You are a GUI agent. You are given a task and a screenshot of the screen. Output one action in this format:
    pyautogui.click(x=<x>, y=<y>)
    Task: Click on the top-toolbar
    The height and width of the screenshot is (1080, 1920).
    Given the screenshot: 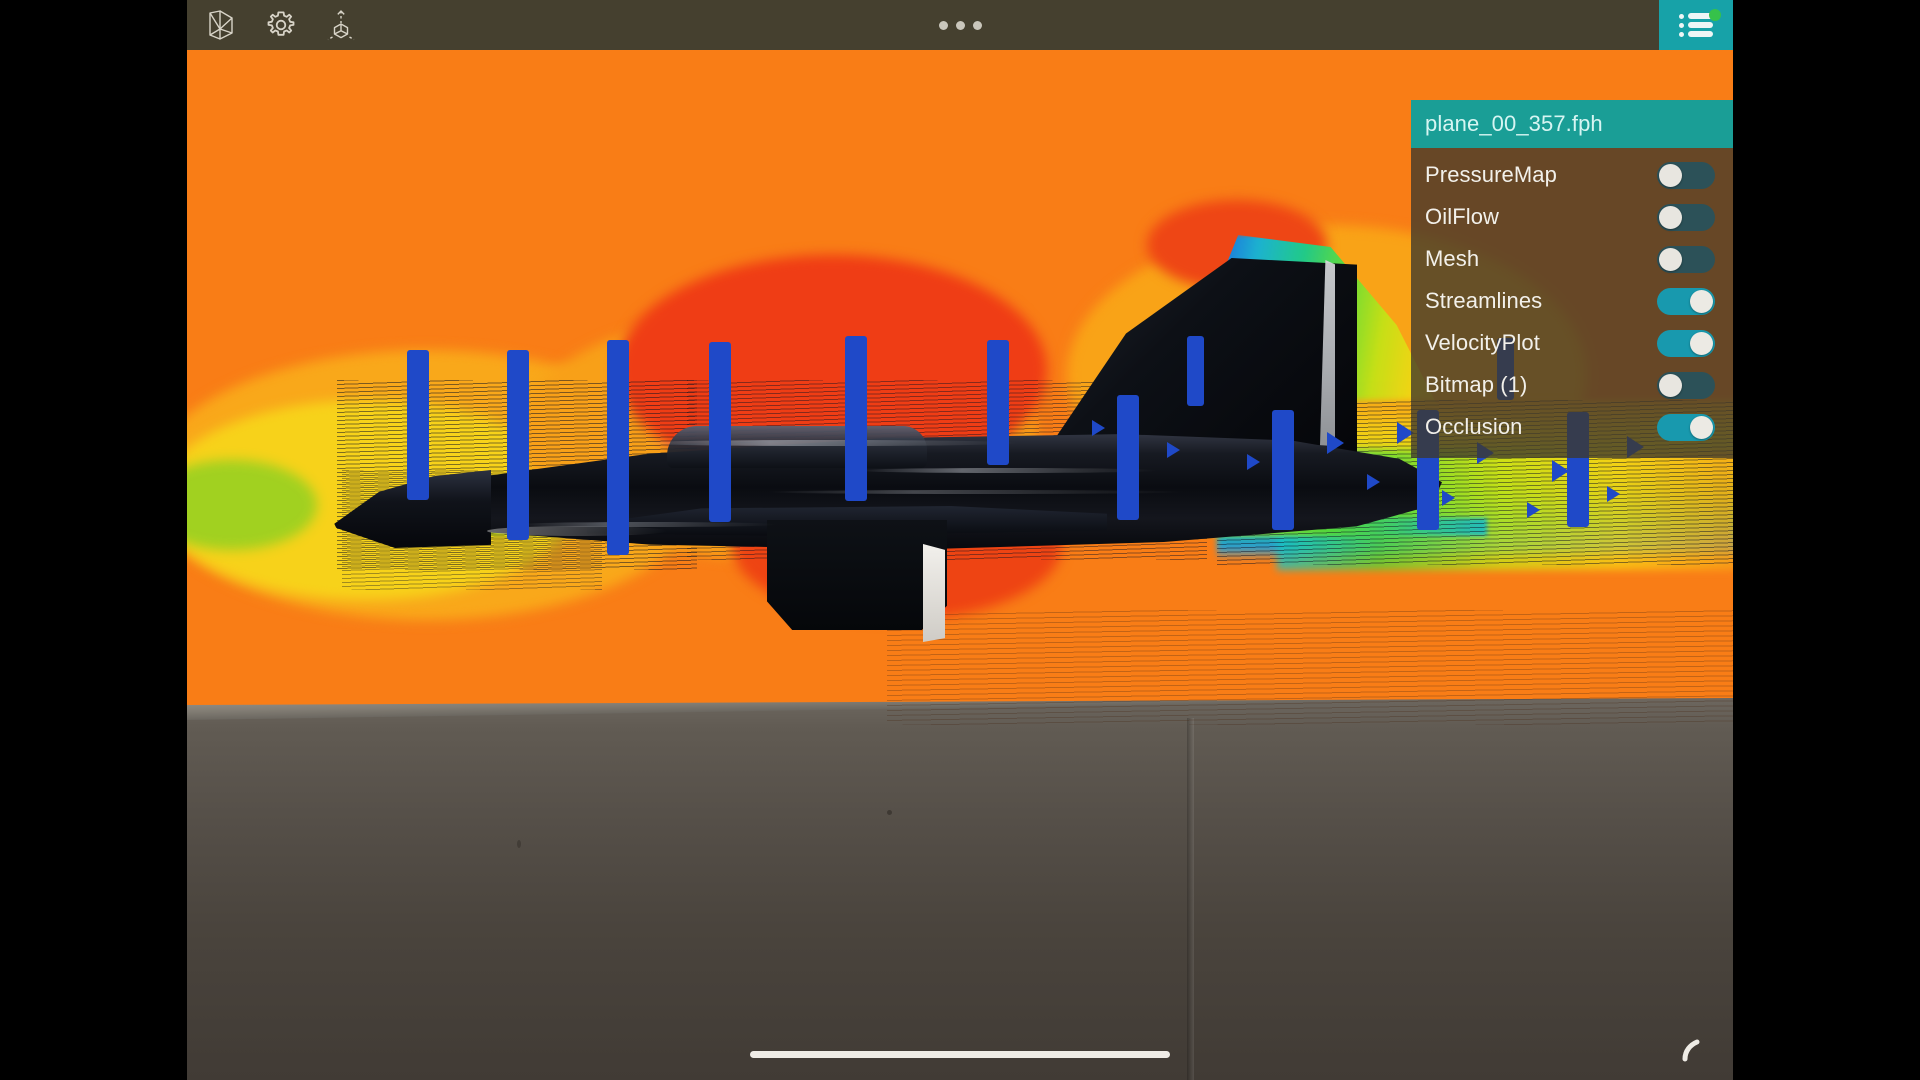 What is the action you would take?
    pyautogui.click(x=960, y=25)
    